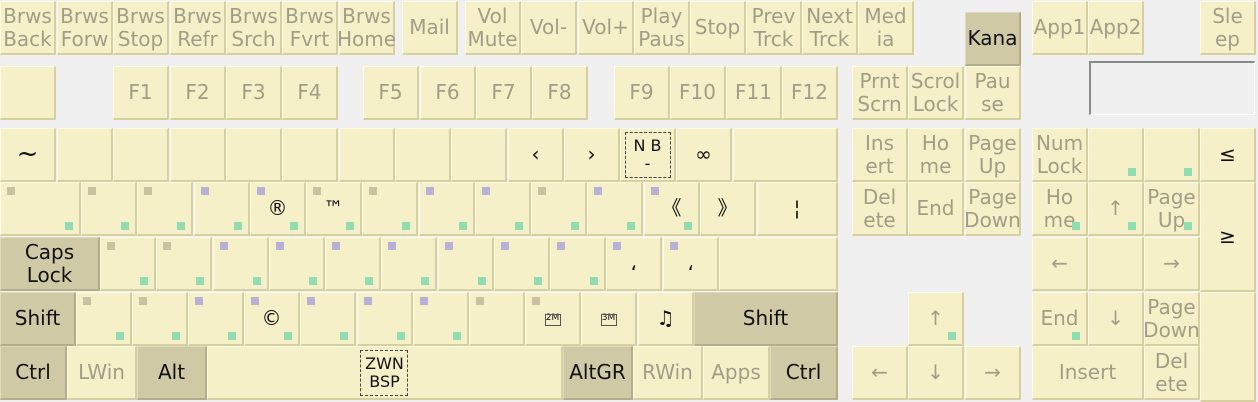 The width and height of the screenshot is (1258, 402). I want to click on ctrl-left-key: Ctrl, so click(33, 373).